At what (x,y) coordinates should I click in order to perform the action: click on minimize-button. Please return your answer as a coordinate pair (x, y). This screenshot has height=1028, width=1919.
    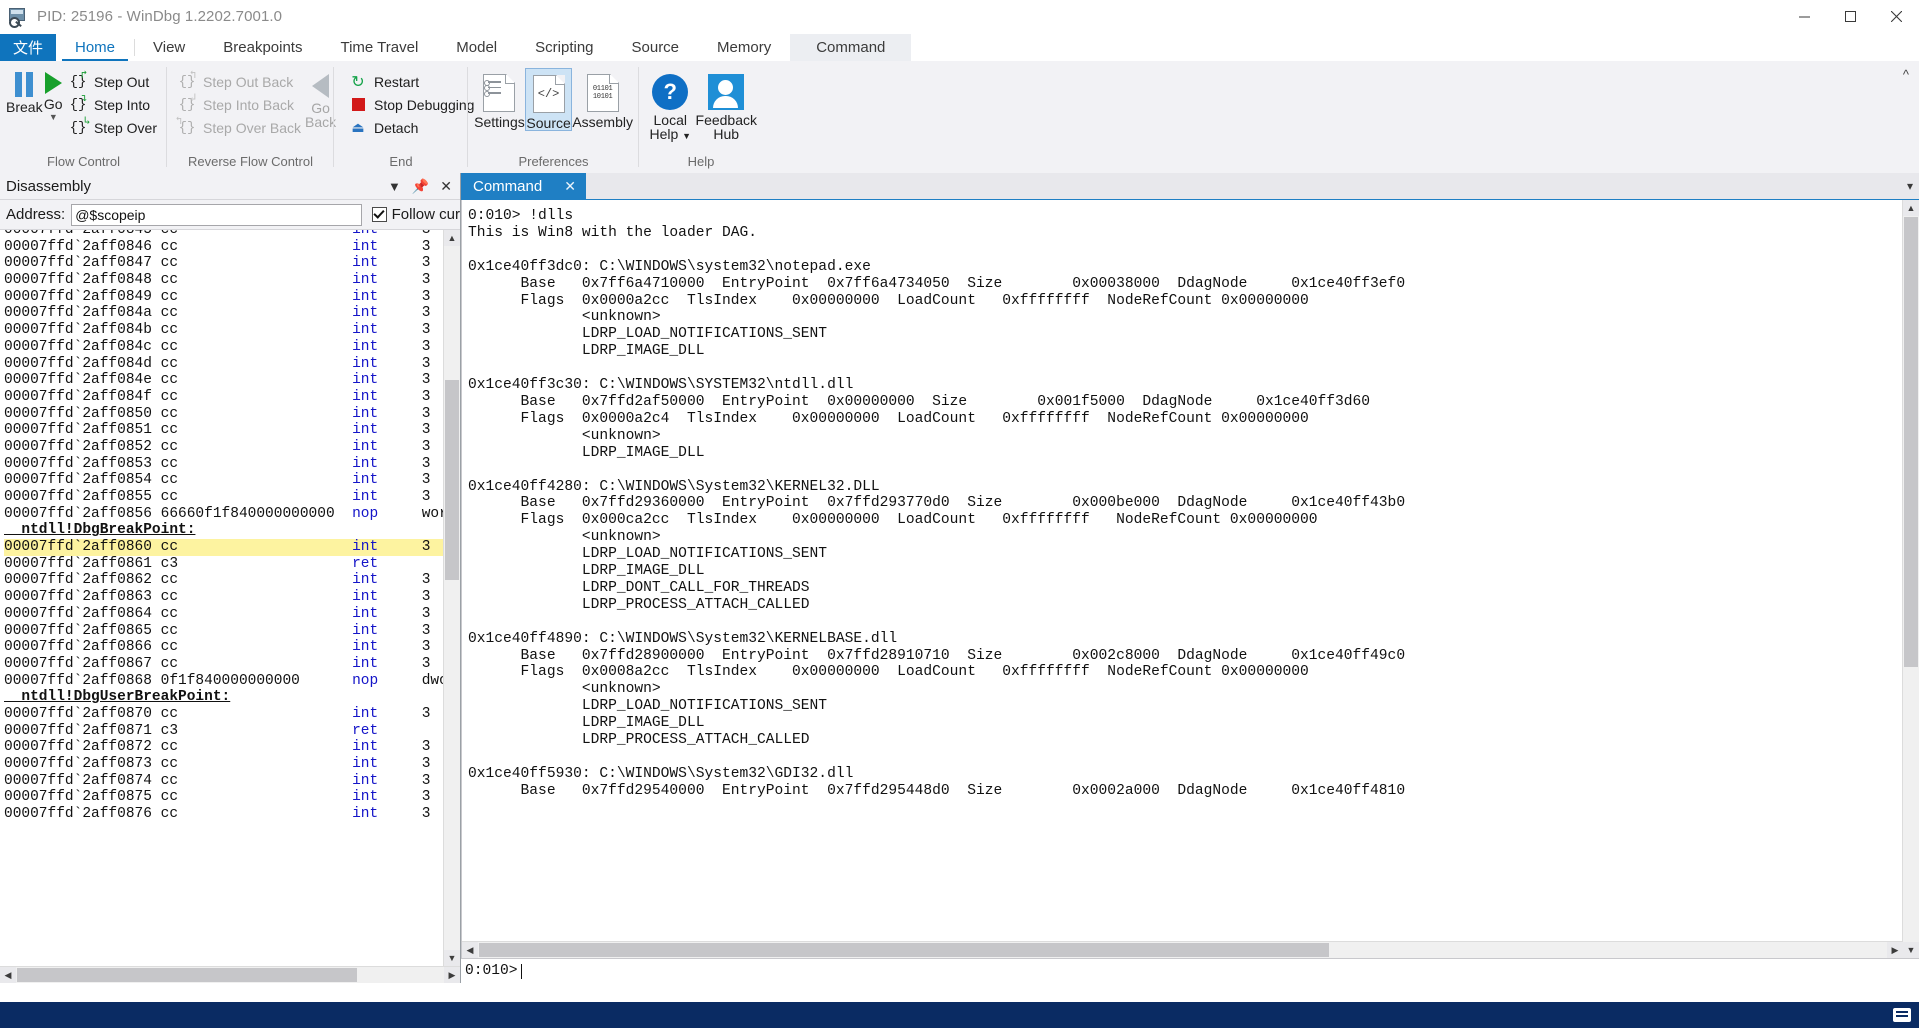
    Looking at the image, I should click on (1804, 16).